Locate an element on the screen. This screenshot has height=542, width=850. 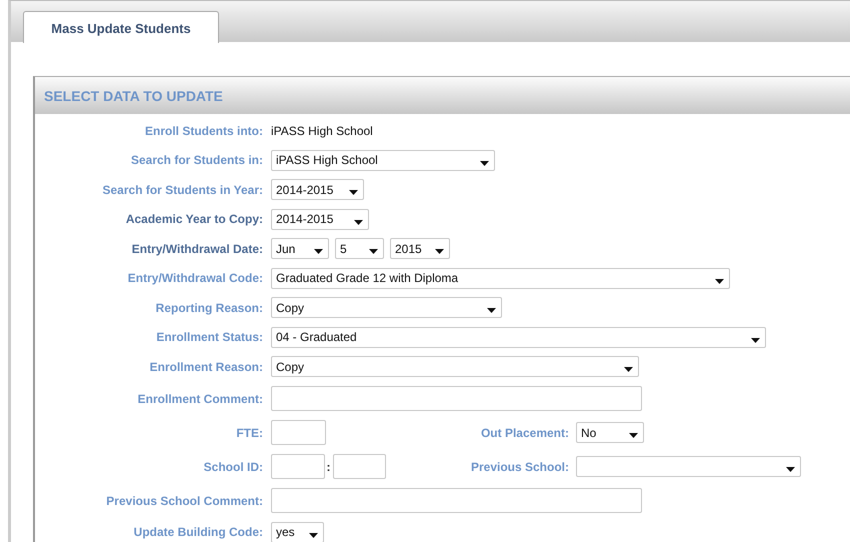
select-field: 04 - Graduated is located at coordinates (518, 337).